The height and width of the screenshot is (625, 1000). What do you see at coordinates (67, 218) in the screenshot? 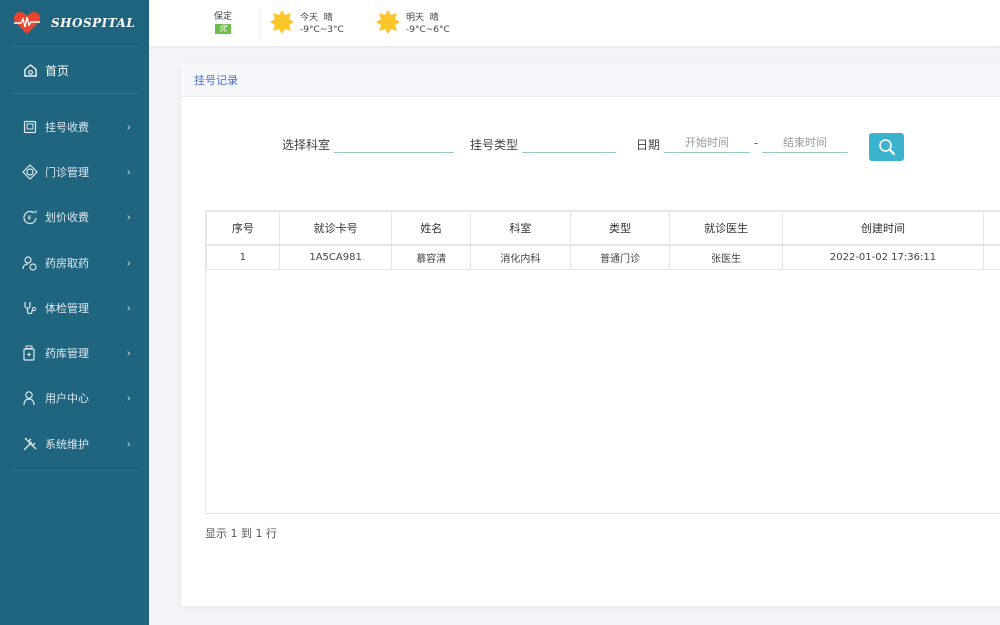
I see `sidebar-item-label: 划价收费` at bounding box center [67, 218].